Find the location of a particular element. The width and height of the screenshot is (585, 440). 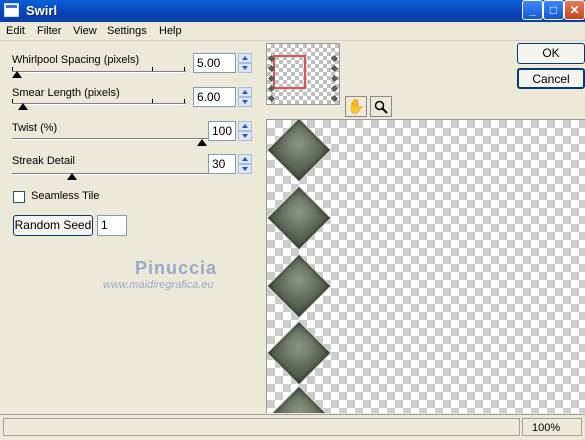

whirlpool-spacing-spinner is located at coordinates (245, 63).